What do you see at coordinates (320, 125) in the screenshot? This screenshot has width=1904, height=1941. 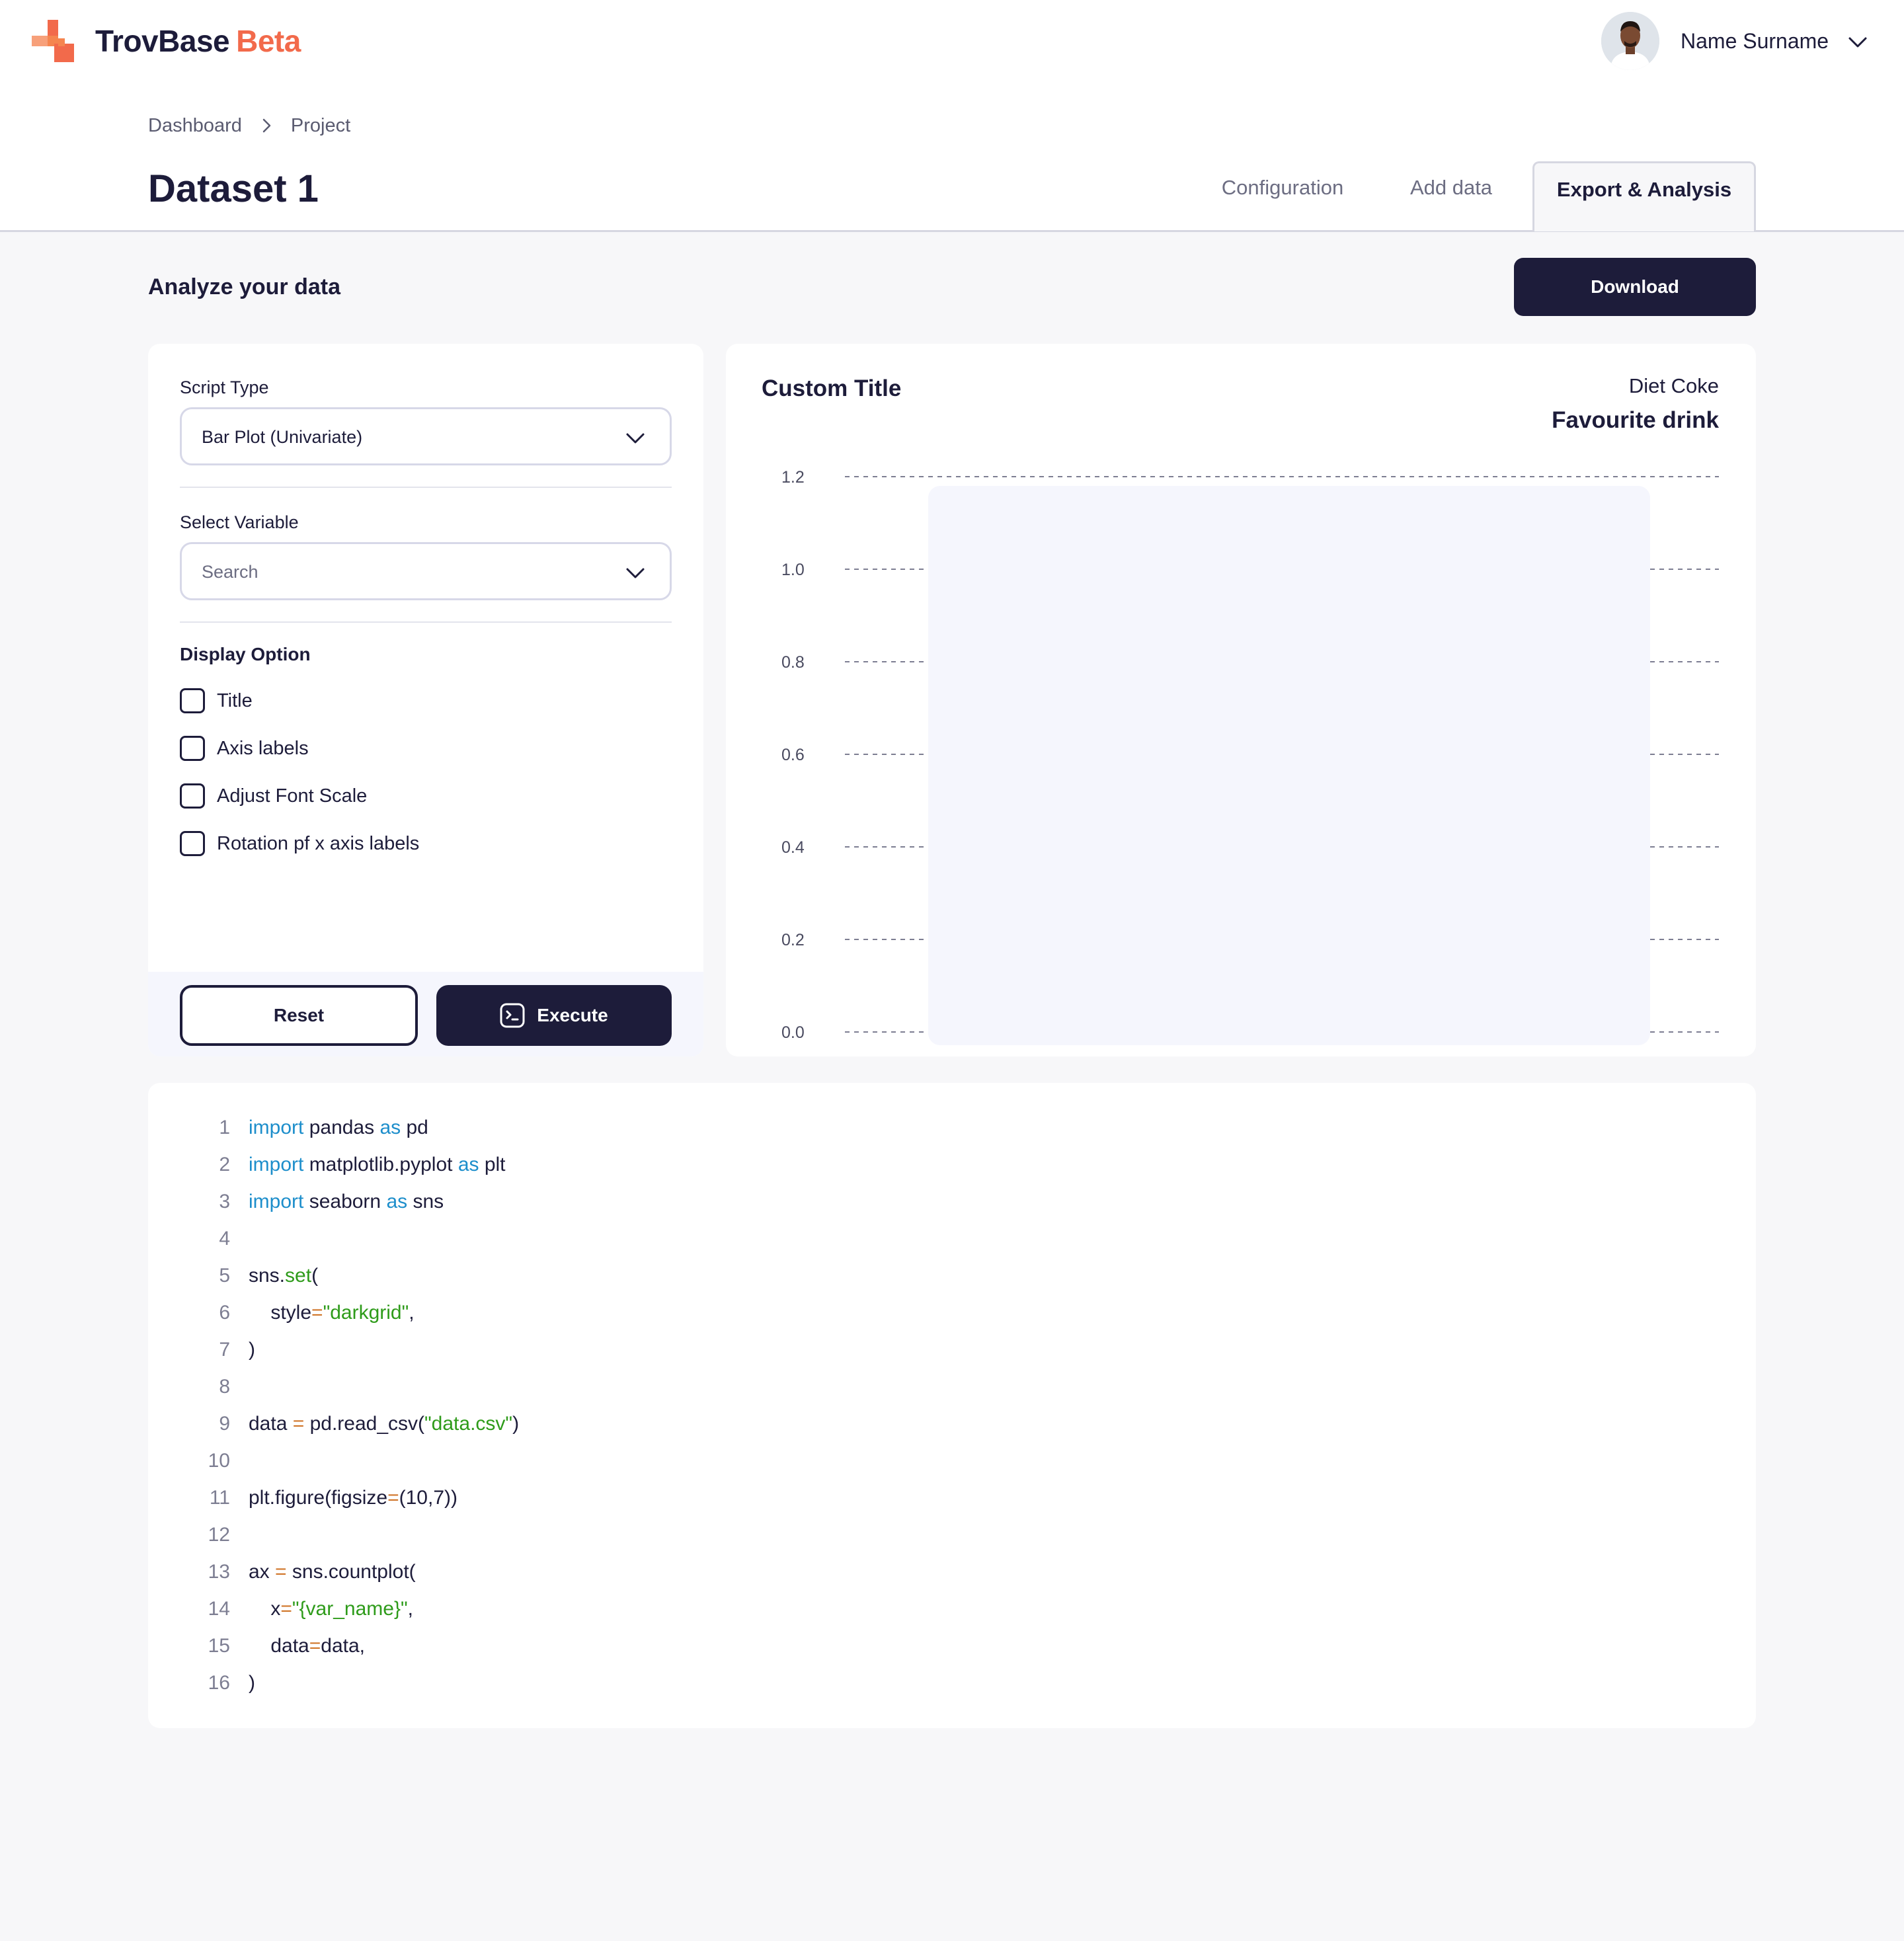 I see `breadcrumb-project: Project` at bounding box center [320, 125].